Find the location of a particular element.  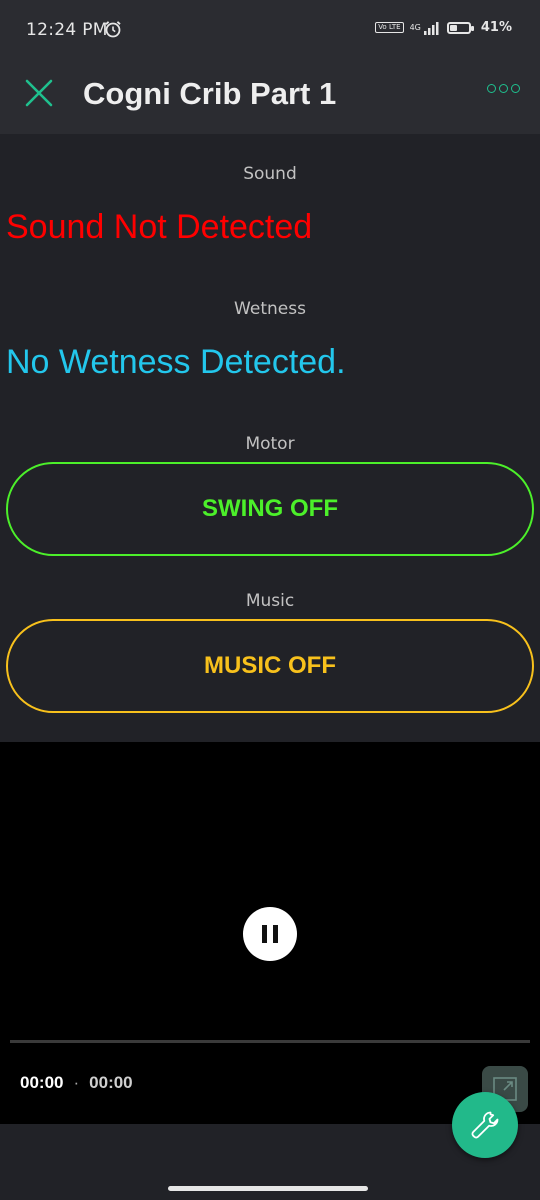

battery-percent: 41% is located at coordinates (496, 27).